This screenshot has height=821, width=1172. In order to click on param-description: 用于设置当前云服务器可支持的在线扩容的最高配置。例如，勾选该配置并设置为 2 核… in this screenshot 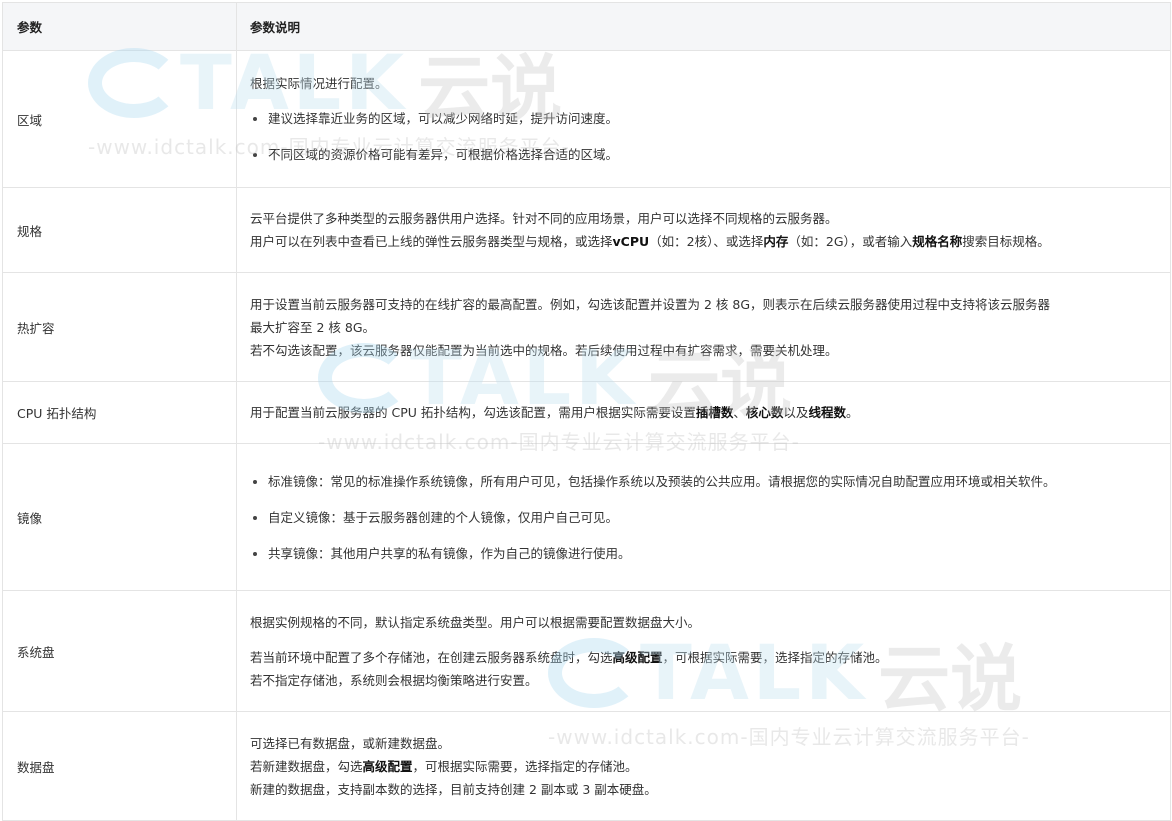, I will do `click(703, 327)`.